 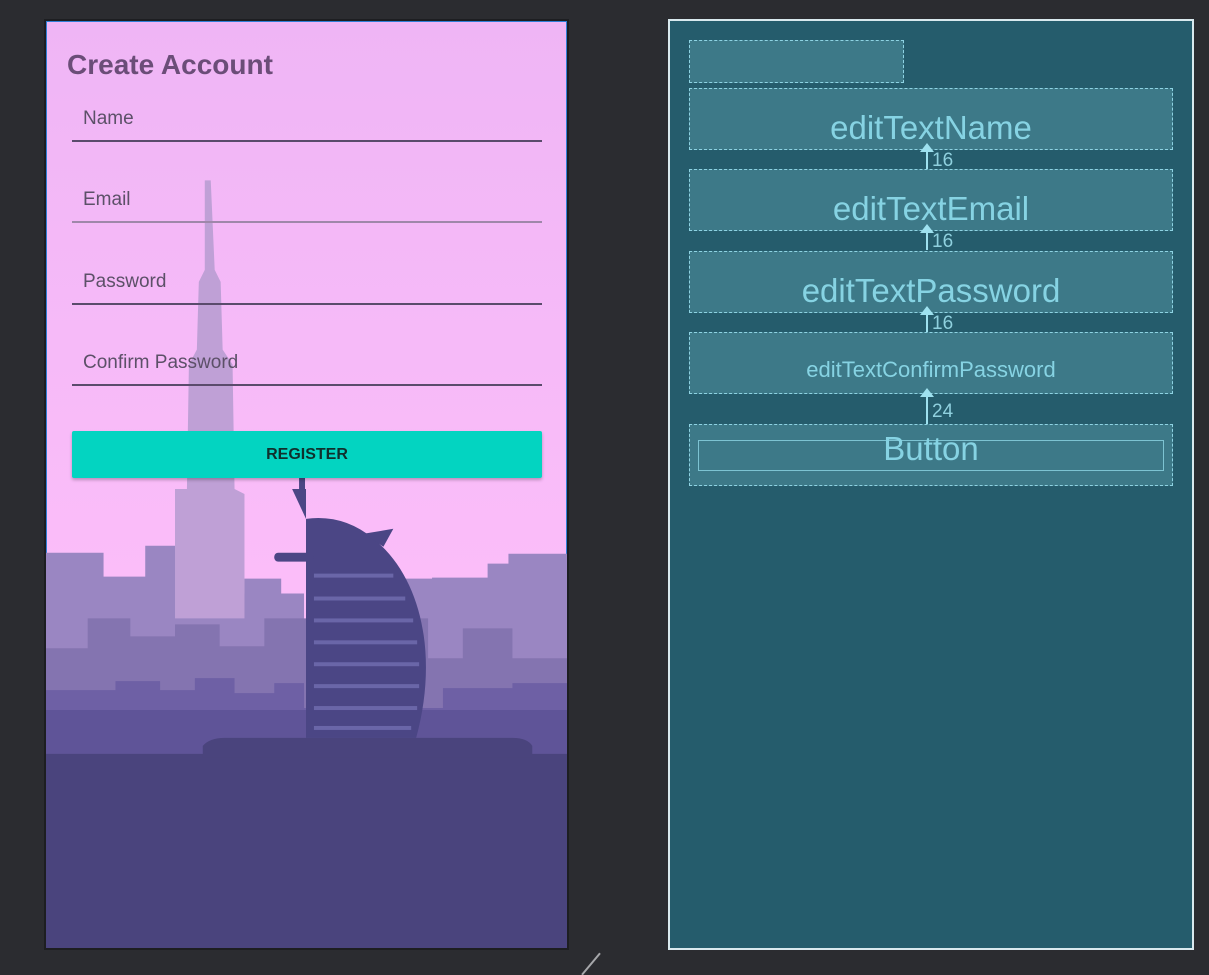 What do you see at coordinates (307, 454) in the screenshot?
I see `register-button: REGISTER` at bounding box center [307, 454].